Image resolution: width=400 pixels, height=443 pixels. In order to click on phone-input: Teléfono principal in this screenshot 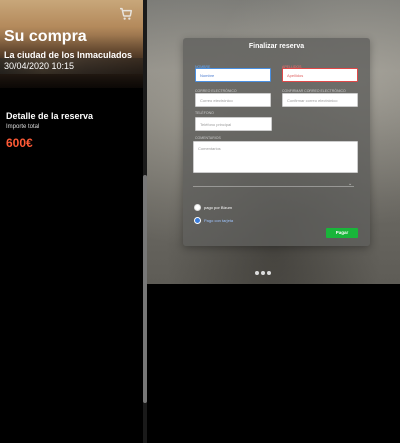, I will do `click(233, 124)`.